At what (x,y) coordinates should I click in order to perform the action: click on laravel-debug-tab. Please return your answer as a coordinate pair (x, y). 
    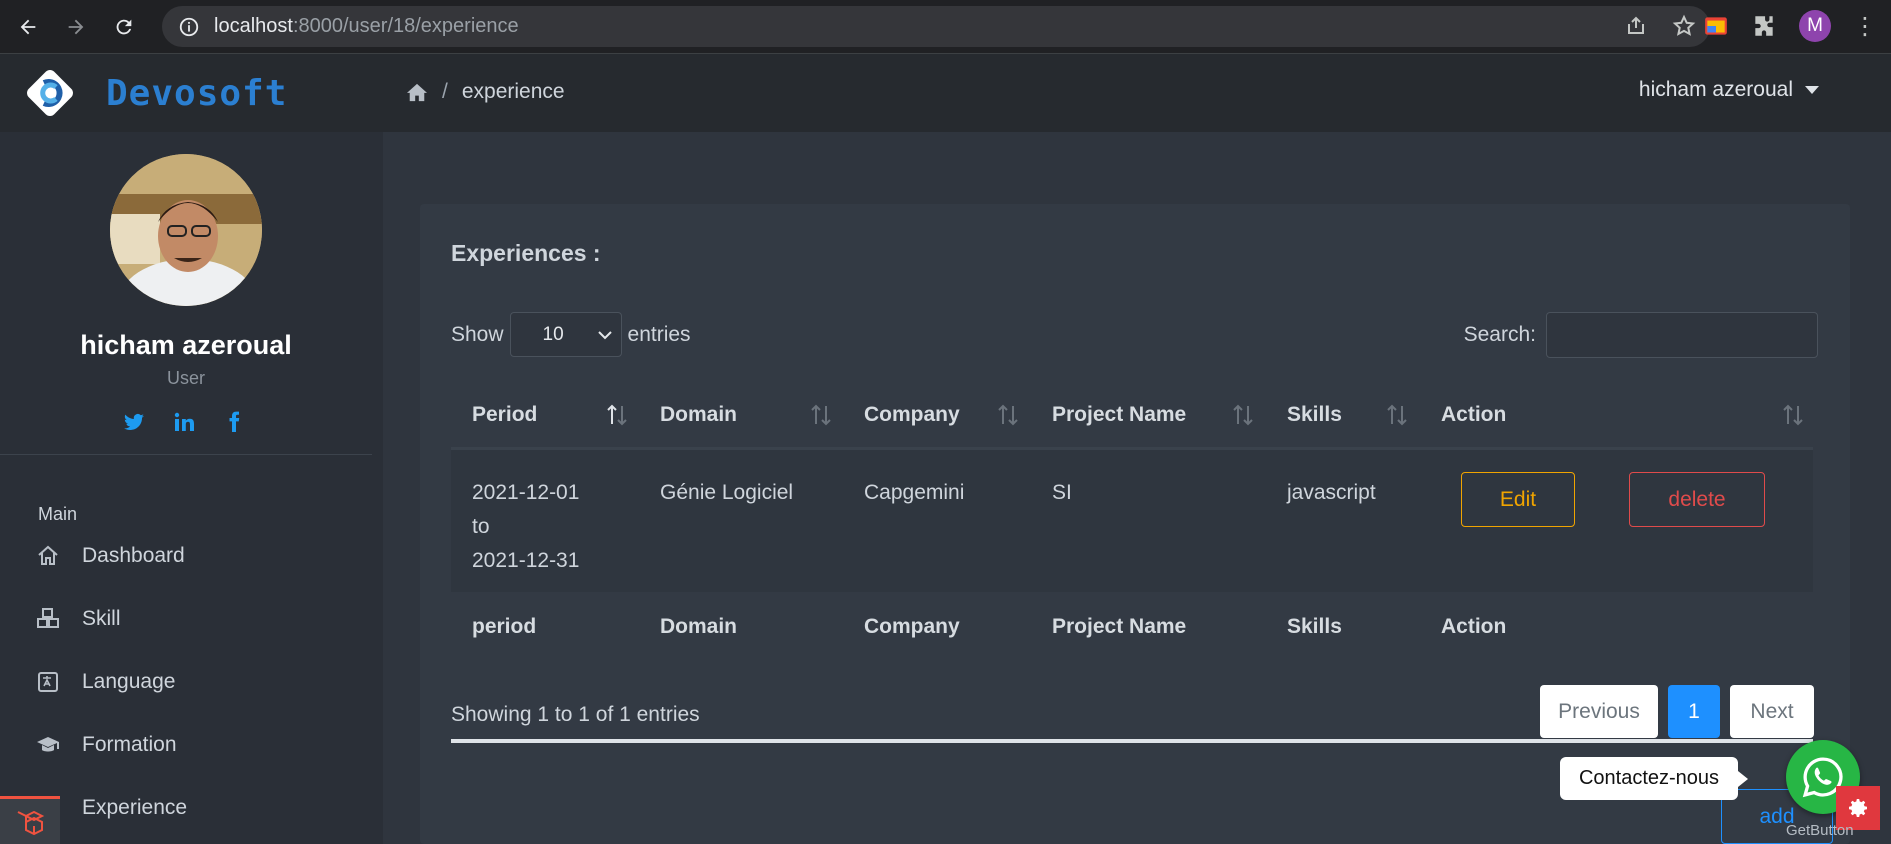
    Looking at the image, I should click on (30, 820).